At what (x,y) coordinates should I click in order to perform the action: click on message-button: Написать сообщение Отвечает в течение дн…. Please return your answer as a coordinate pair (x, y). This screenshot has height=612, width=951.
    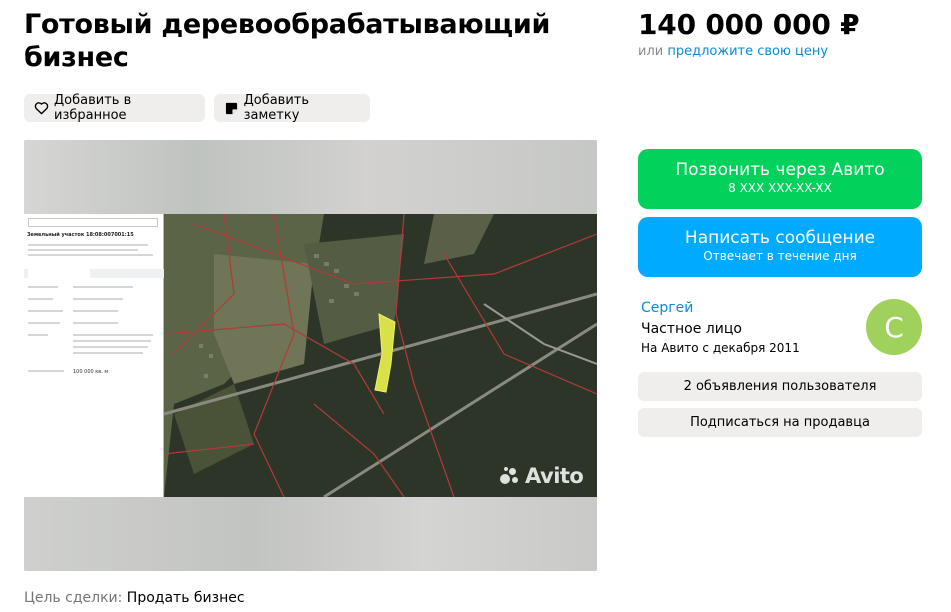
    Looking at the image, I should click on (780, 247).